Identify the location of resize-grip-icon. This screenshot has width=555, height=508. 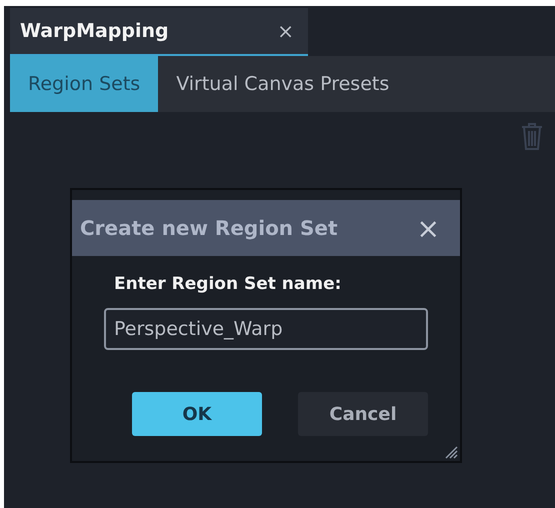
(451, 452).